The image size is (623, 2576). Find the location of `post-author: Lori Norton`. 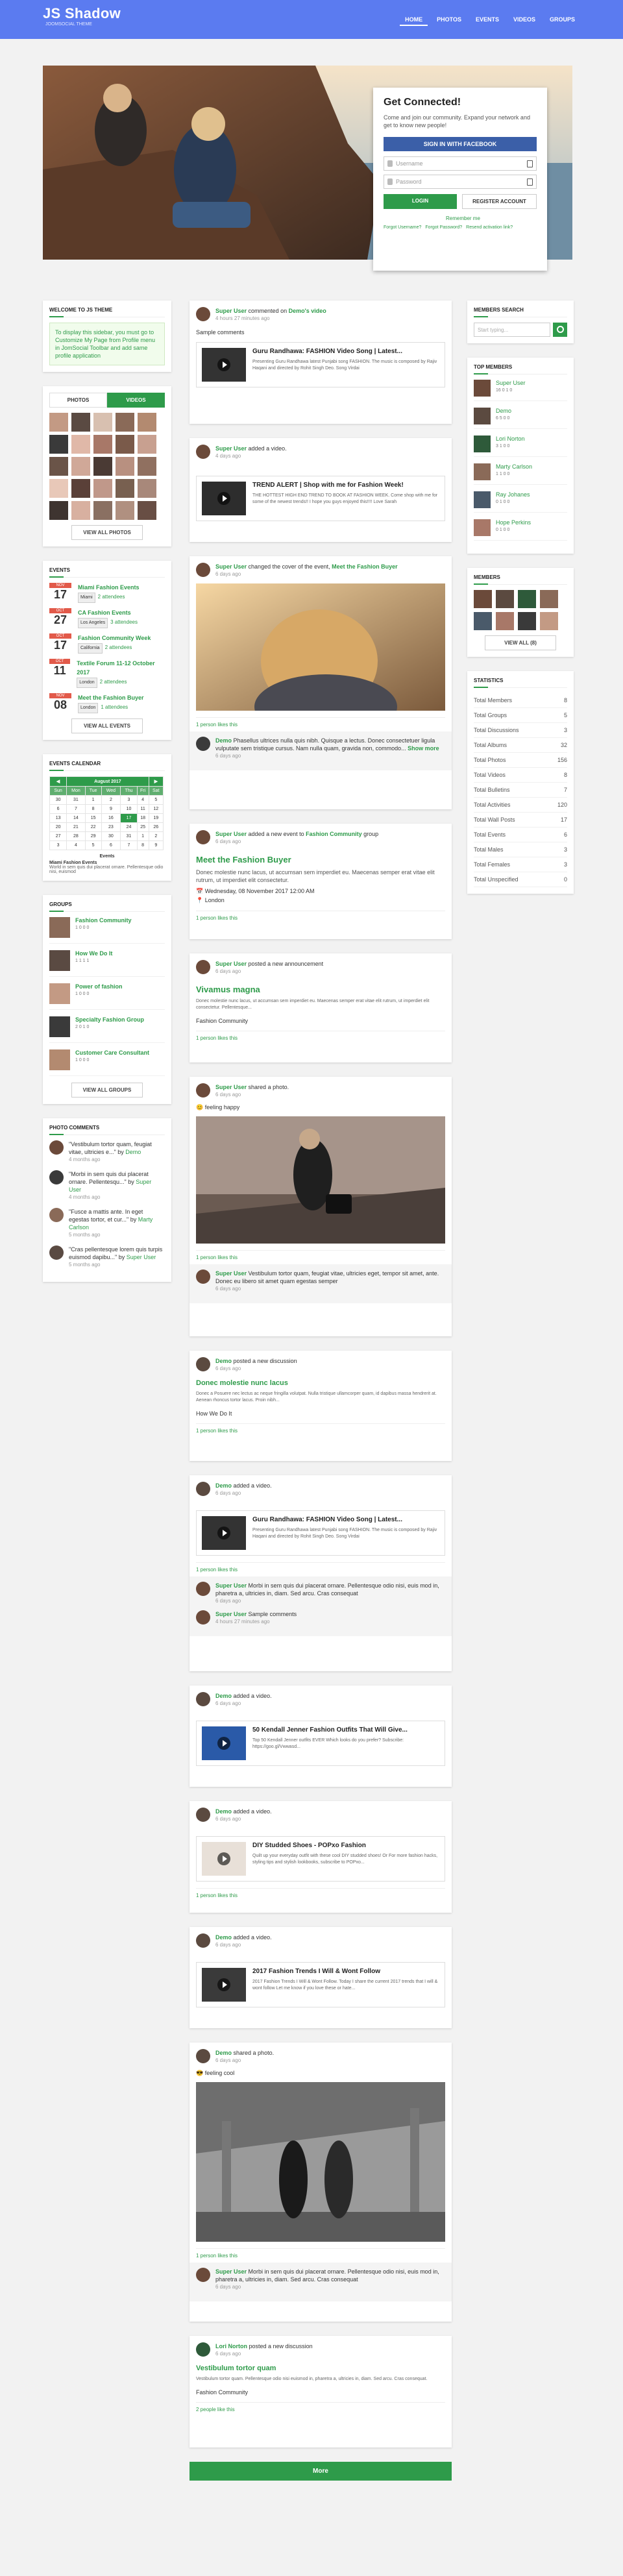

post-author: Lori Norton is located at coordinates (231, 2346).